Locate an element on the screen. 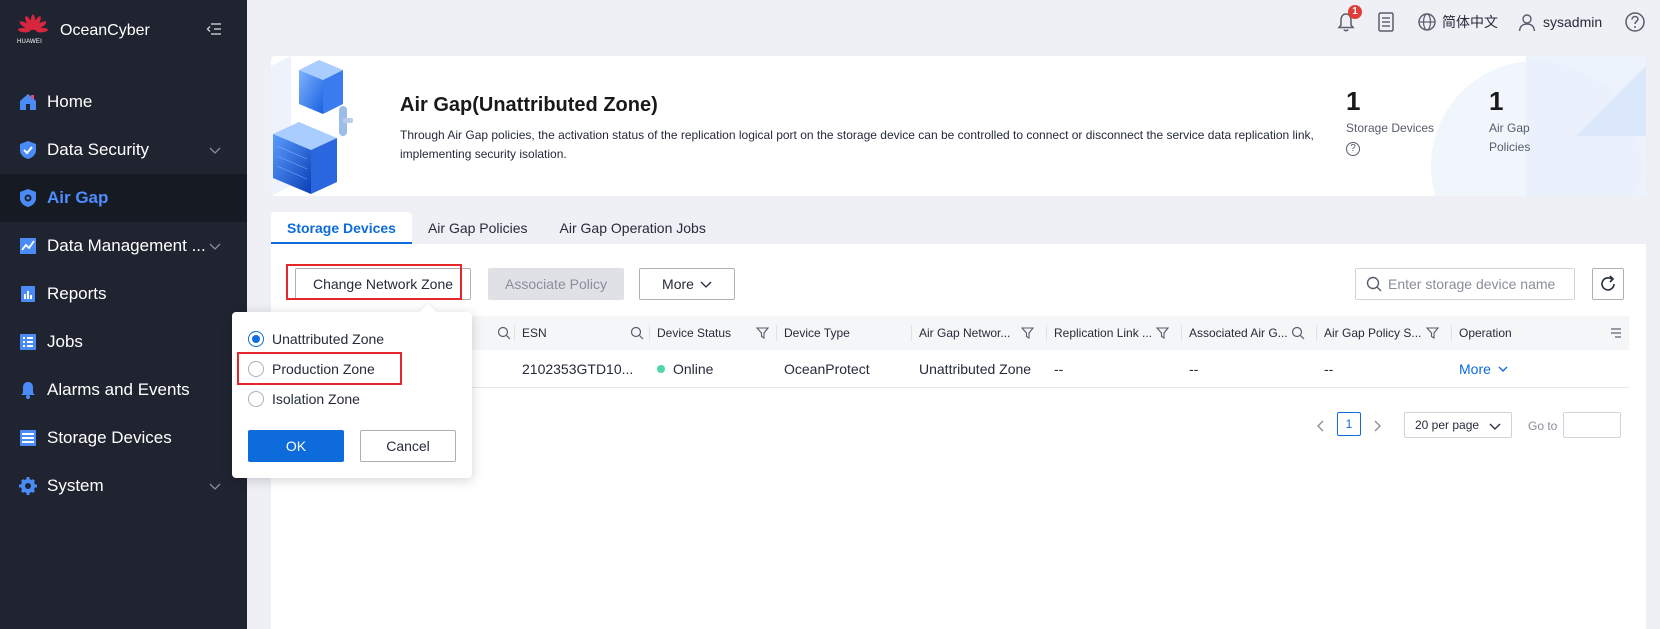 This screenshot has width=1660, height=629. sidebar-item-label: Data Security is located at coordinates (98, 149).